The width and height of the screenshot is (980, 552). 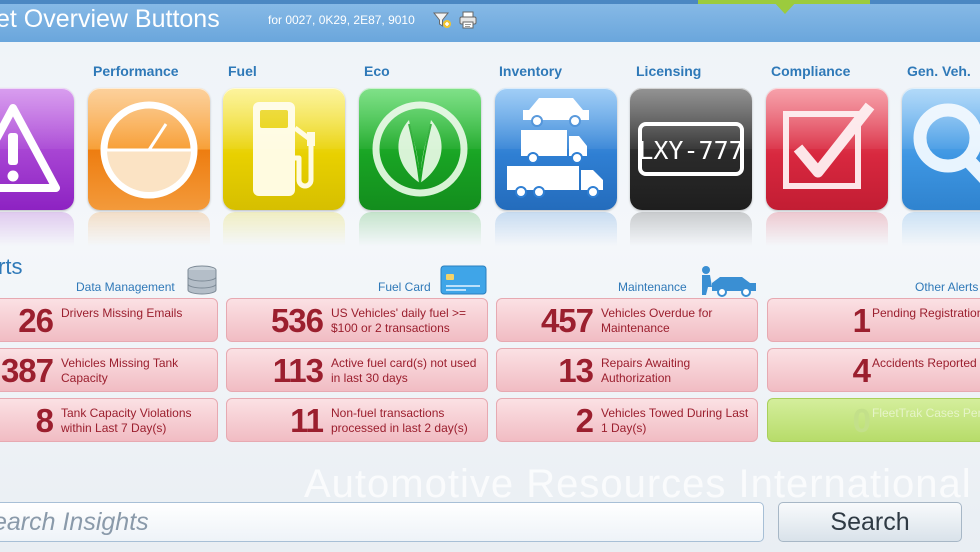 What do you see at coordinates (870, 522) in the screenshot?
I see `search-button: Search` at bounding box center [870, 522].